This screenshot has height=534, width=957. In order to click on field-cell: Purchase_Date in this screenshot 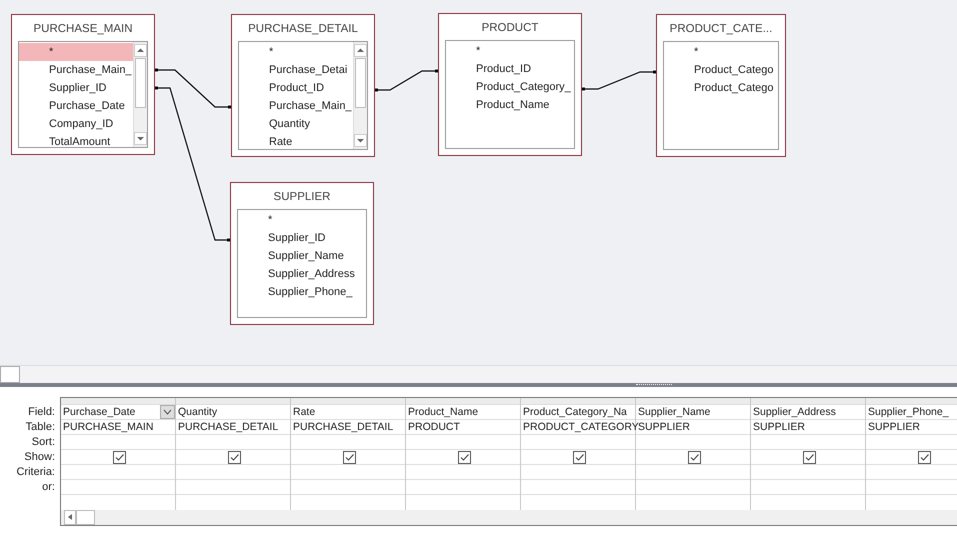, I will do `click(118, 412)`.